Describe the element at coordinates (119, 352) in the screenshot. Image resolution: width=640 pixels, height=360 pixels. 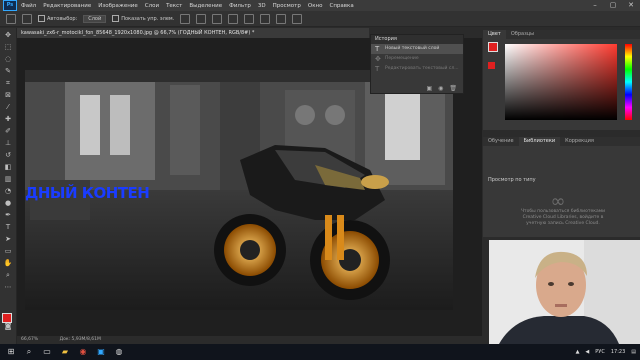
I see `app-icon: ◍` at that location.